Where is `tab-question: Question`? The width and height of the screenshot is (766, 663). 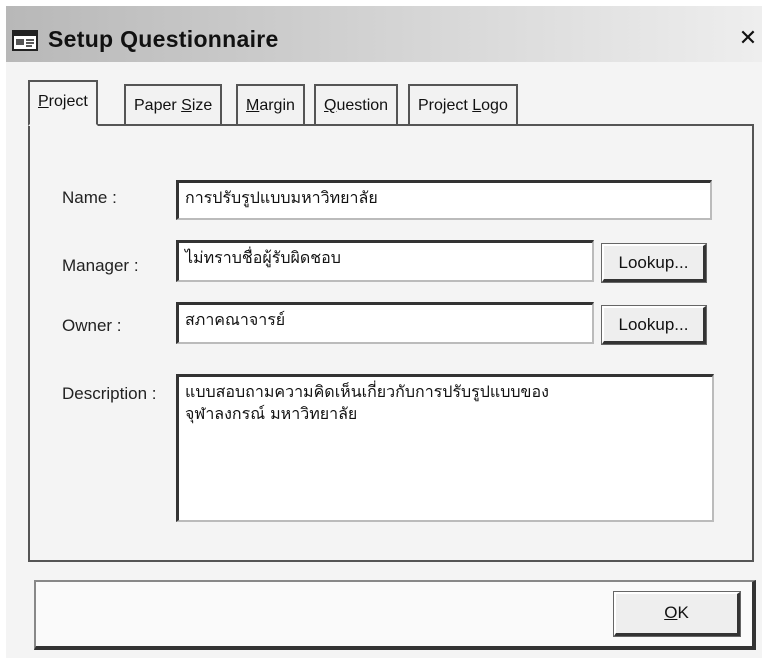 tab-question: Question is located at coordinates (356, 104).